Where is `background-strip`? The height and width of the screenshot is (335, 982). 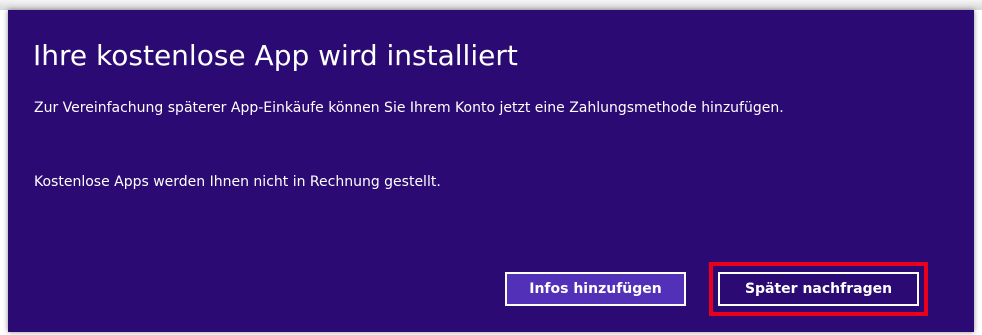 background-strip is located at coordinates (491, 5).